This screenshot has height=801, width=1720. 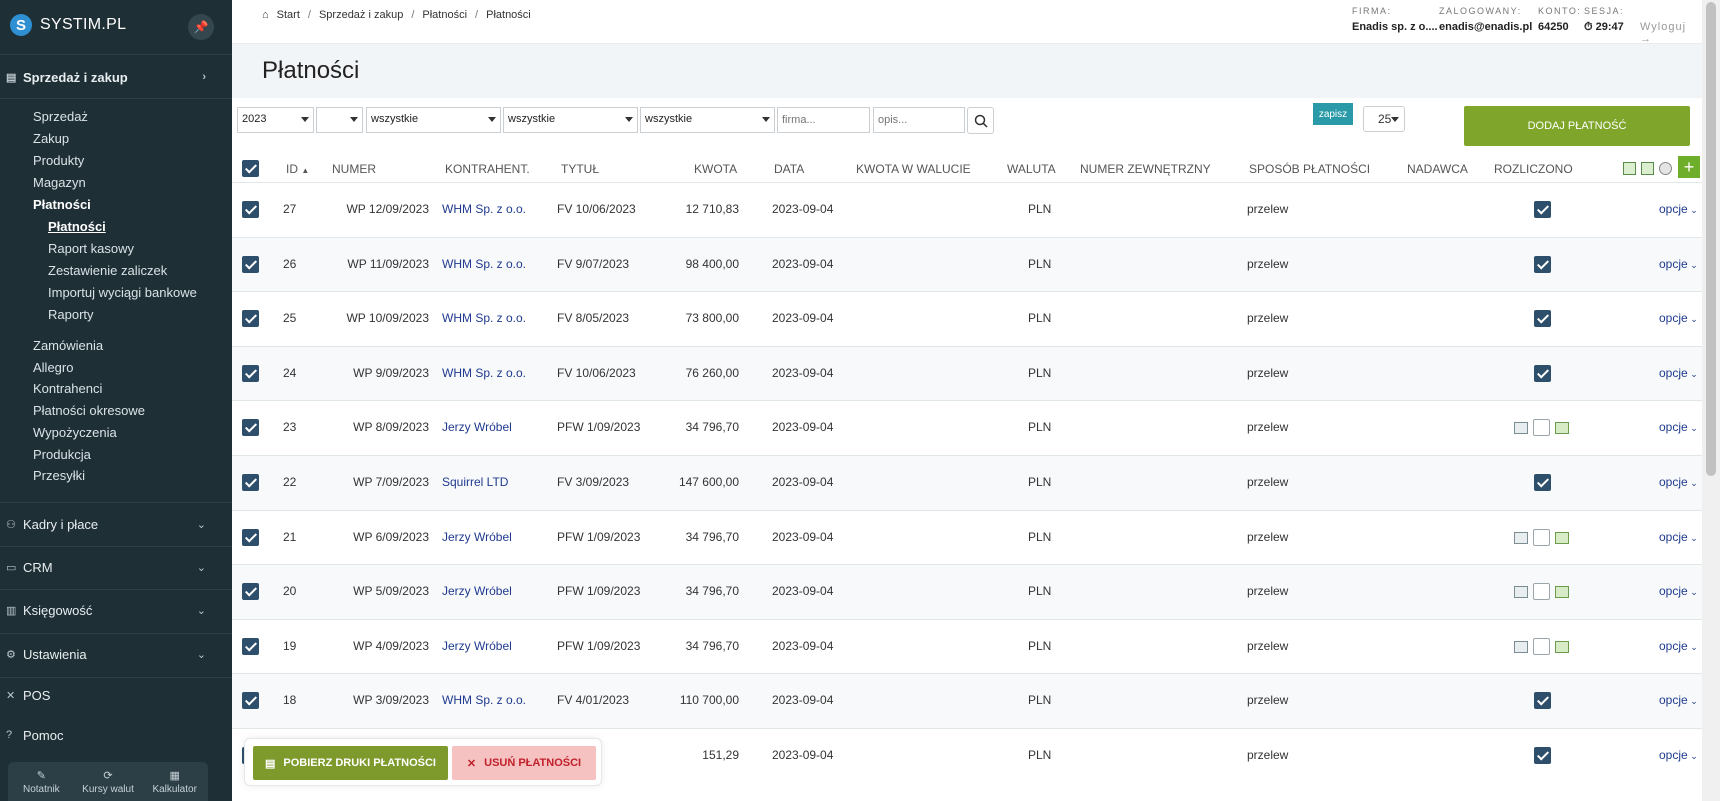 What do you see at coordinates (58, 160) in the screenshot?
I see `sidebar-item-produkty: Produkty` at bounding box center [58, 160].